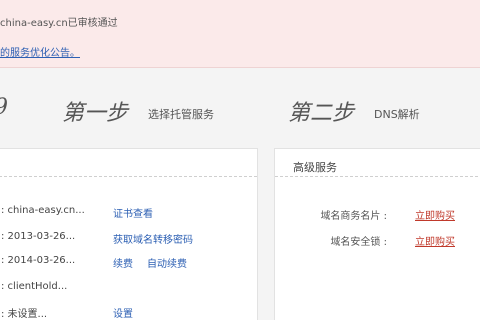  I want to click on info-row-domain: : china-easy.cn... 证书查看, so click(129, 213).